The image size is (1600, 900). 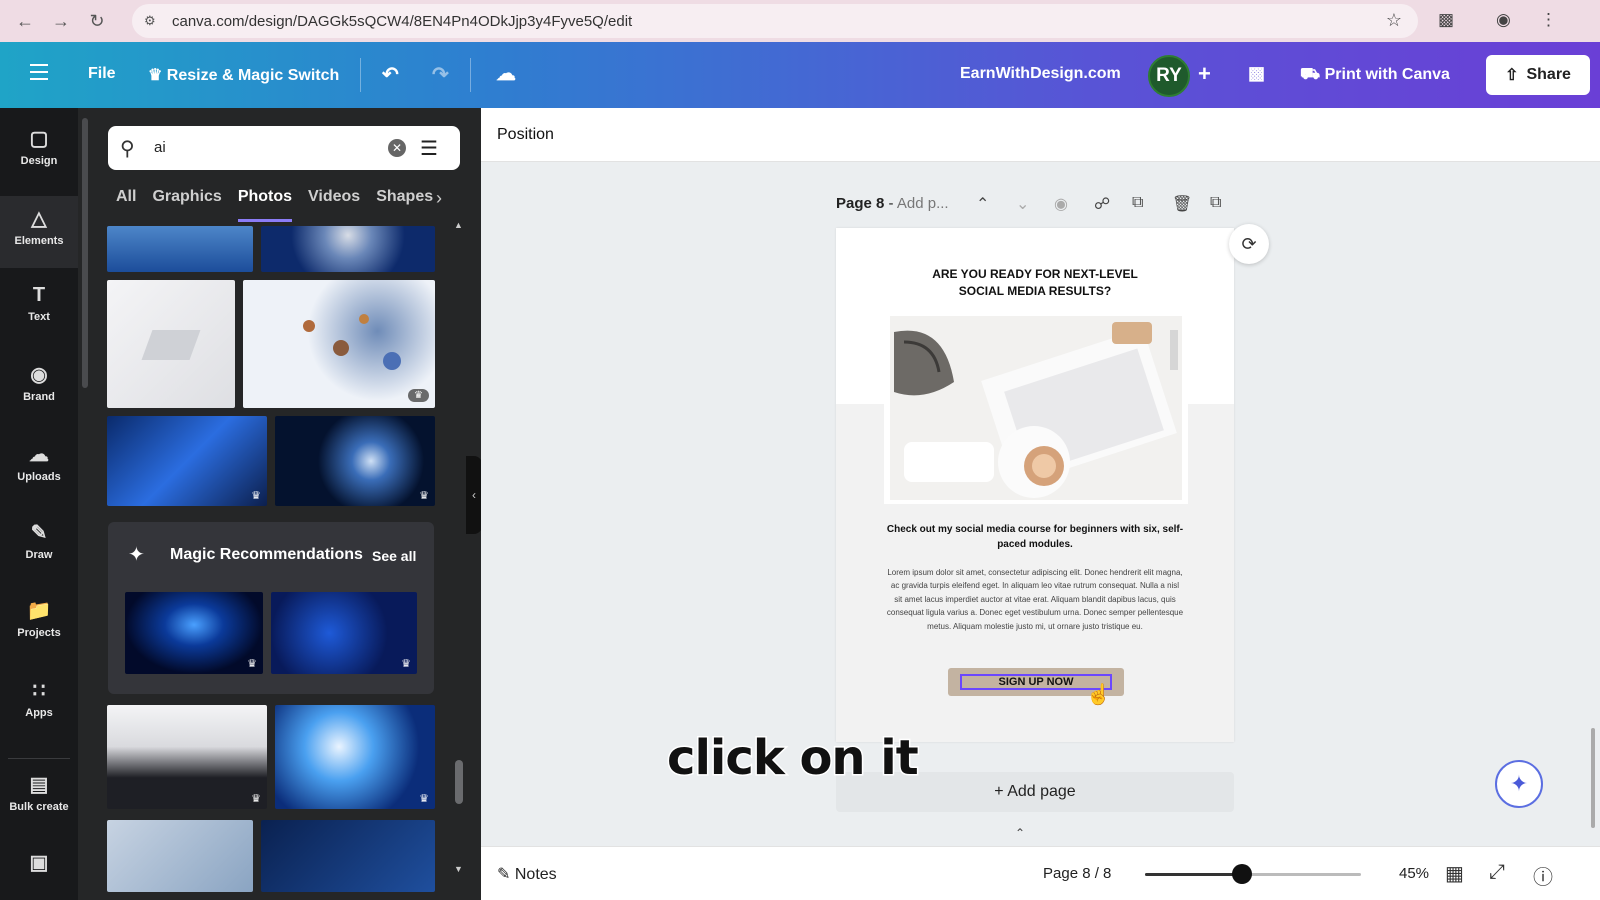 I want to click on context-toolbar: Position, so click(x=1040, y=135).